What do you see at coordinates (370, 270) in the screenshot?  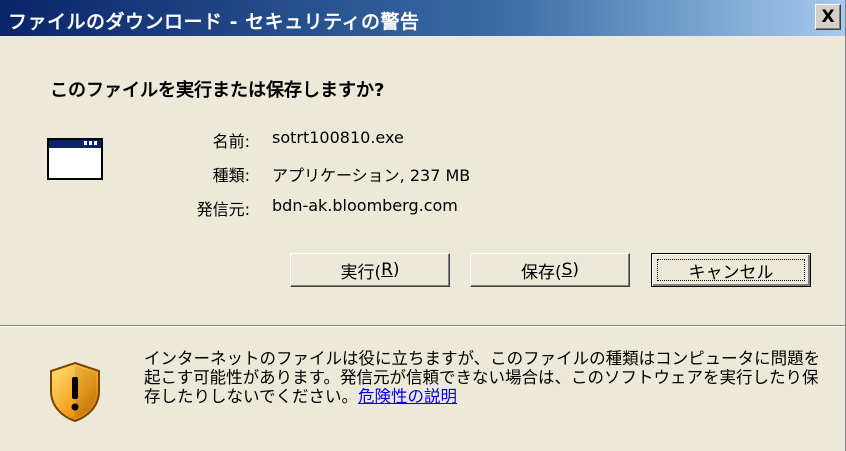 I see `run-button: 実行(R)` at bounding box center [370, 270].